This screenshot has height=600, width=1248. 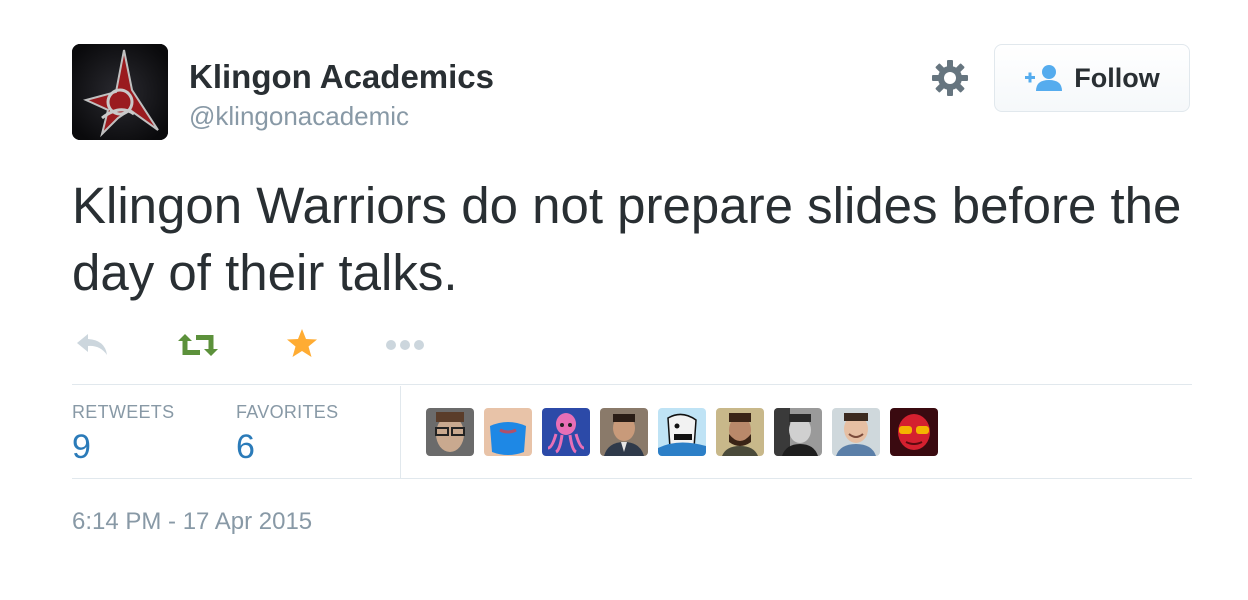 What do you see at coordinates (192, 522) in the screenshot?
I see `tweet-timestamp: 6:14 PM - 17 Apr 2015` at bounding box center [192, 522].